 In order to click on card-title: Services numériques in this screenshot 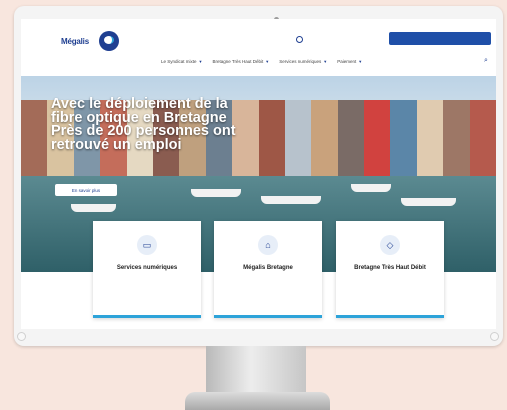, I will do `click(147, 268)`.